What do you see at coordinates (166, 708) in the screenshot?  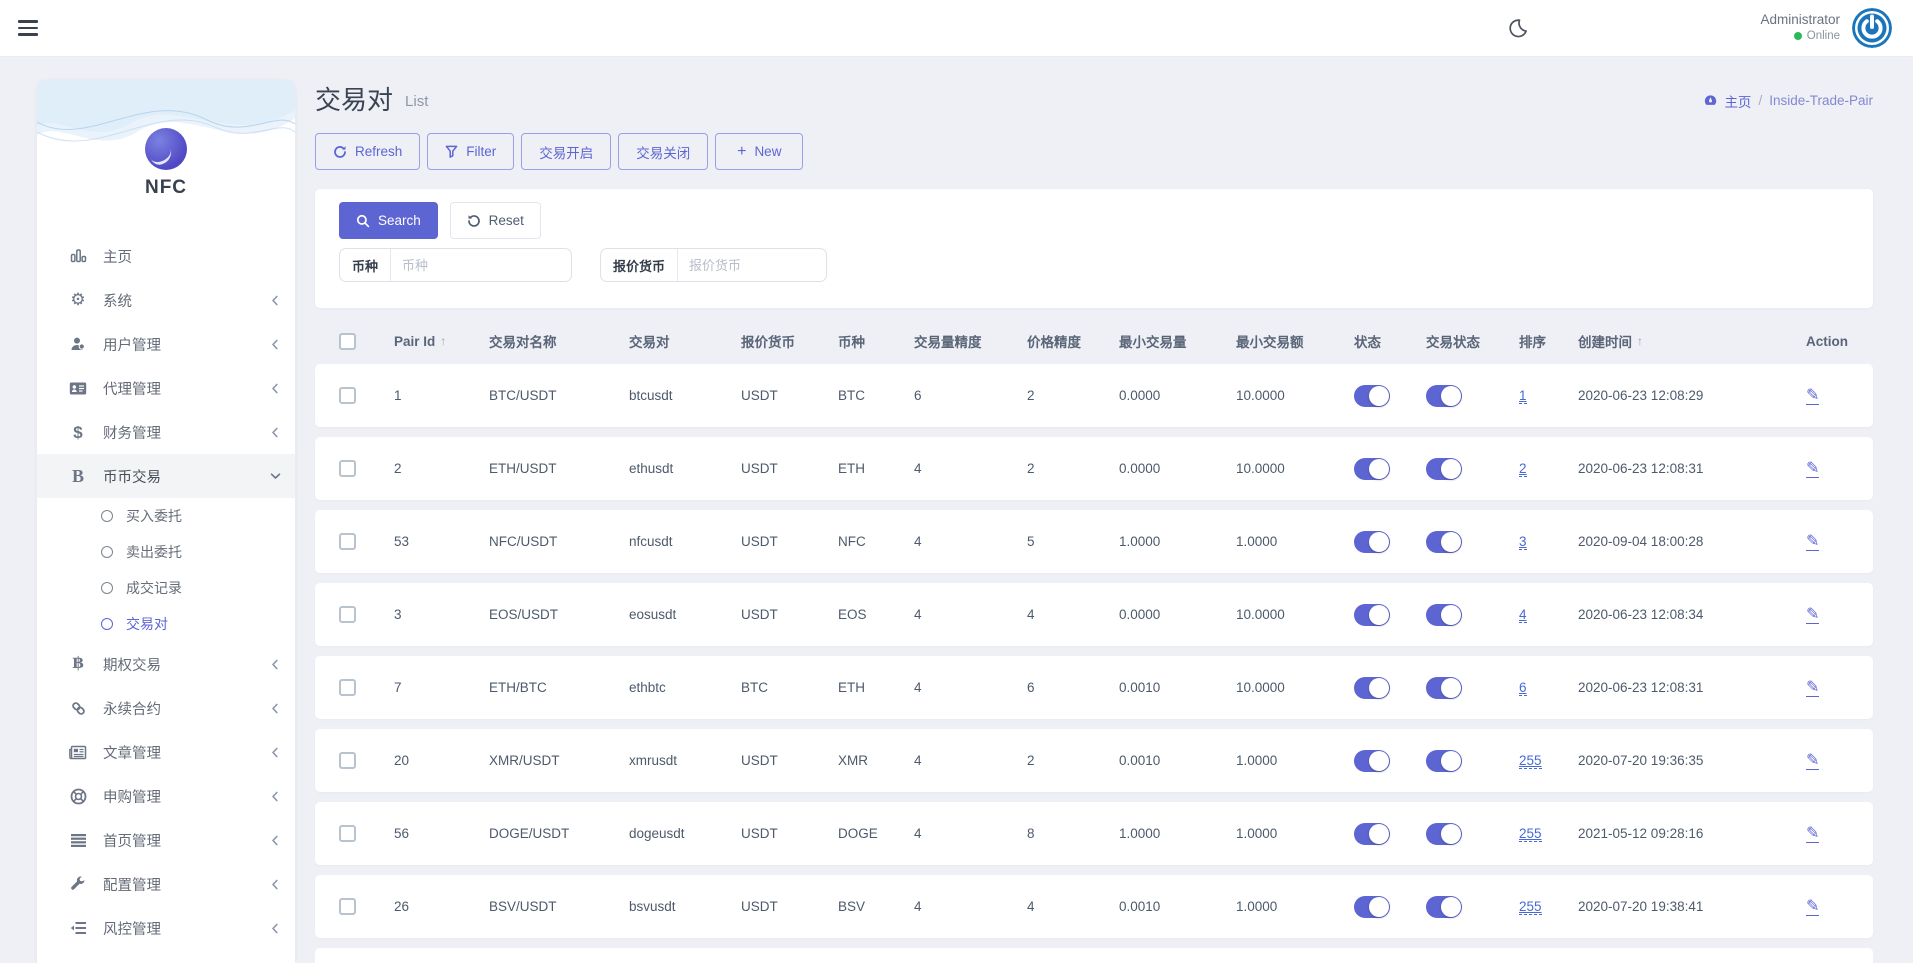 I see `sidebar-item-7: 永续合约` at bounding box center [166, 708].